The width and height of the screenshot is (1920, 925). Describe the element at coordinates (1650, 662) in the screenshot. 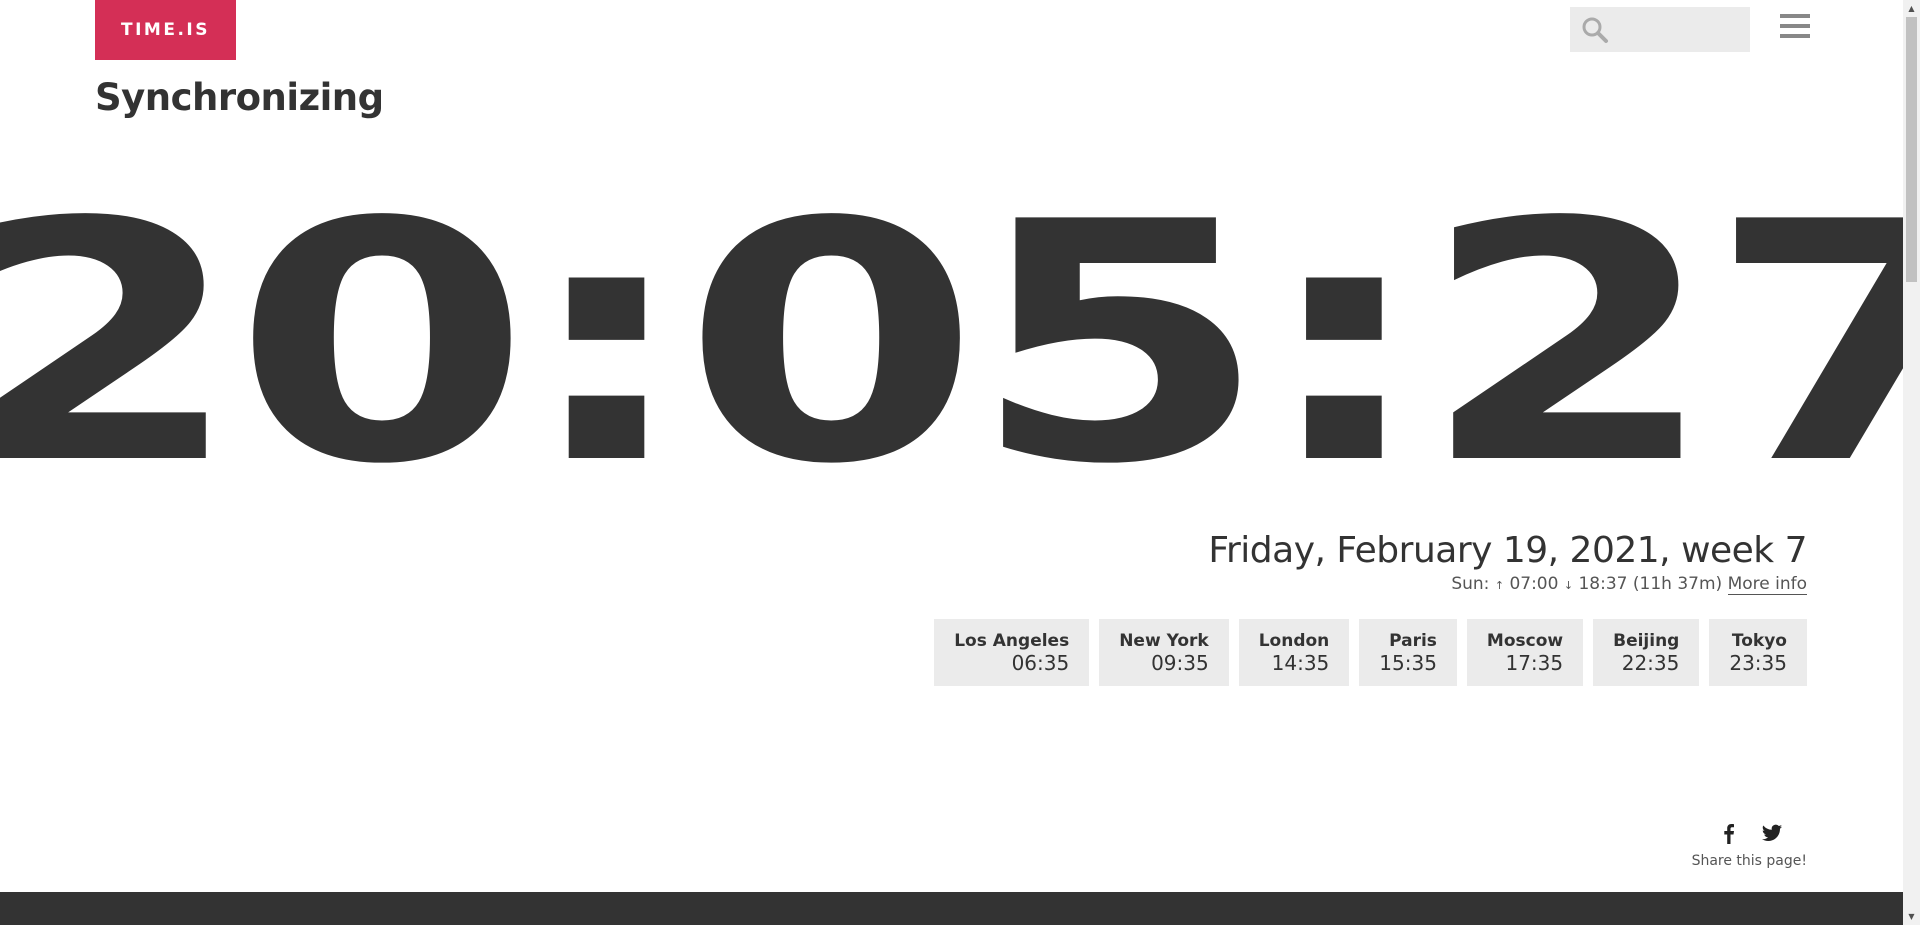

I see `city-time: 22:35` at that location.